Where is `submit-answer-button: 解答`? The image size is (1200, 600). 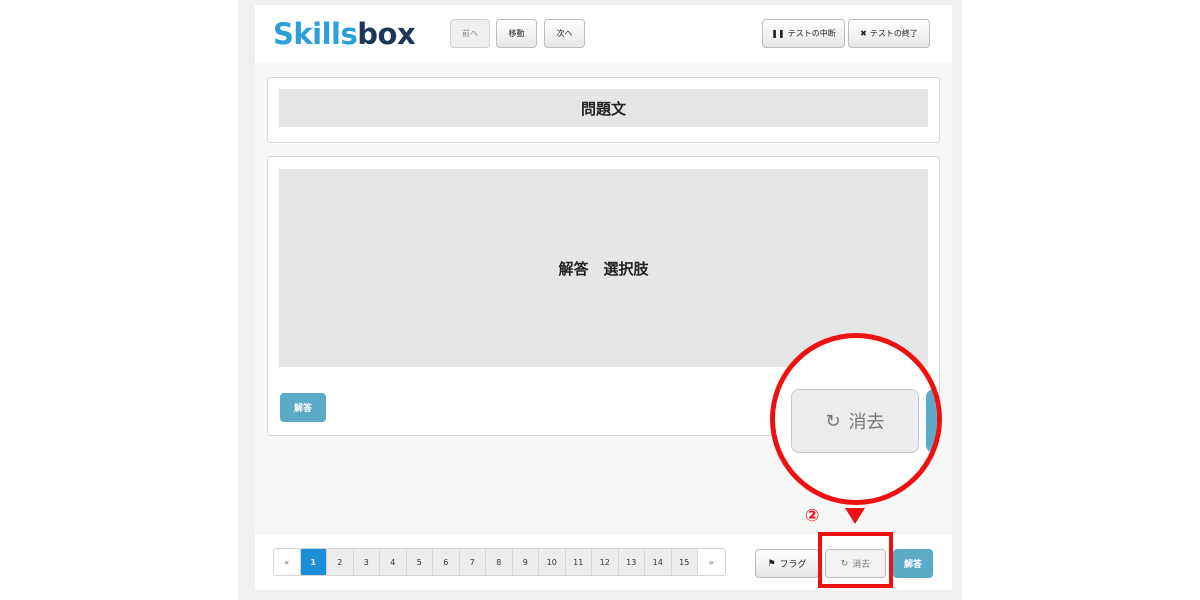
submit-answer-button: 解答 is located at coordinates (303, 407).